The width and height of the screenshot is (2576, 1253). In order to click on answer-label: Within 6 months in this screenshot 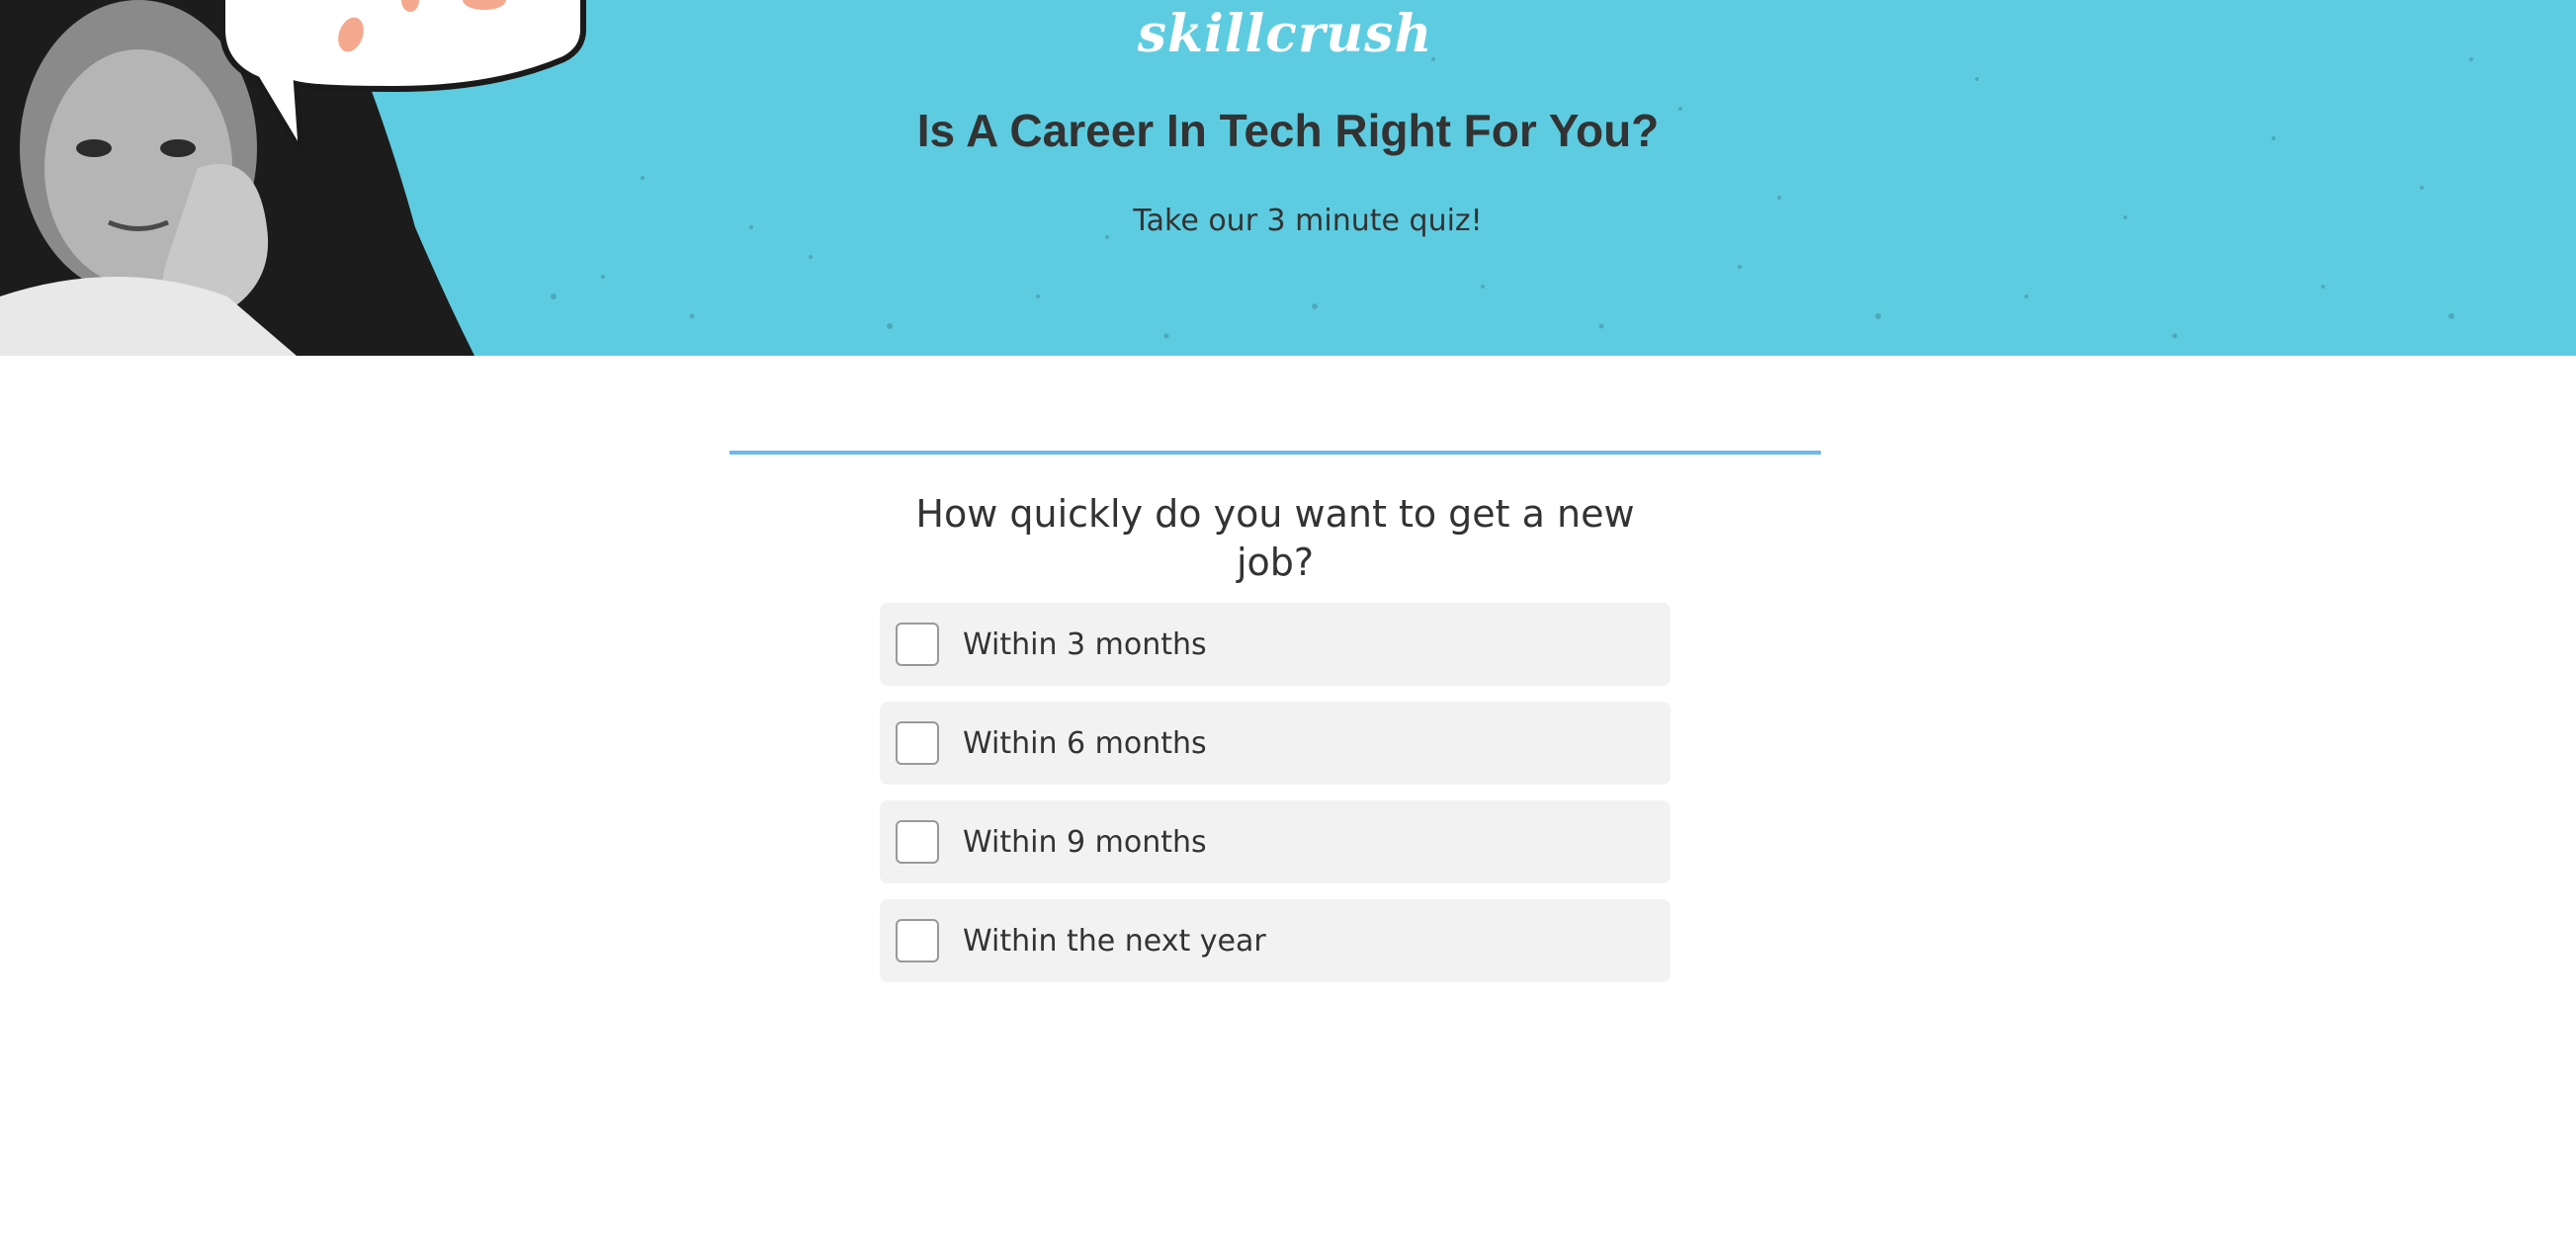, I will do `click(1085, 743)`.